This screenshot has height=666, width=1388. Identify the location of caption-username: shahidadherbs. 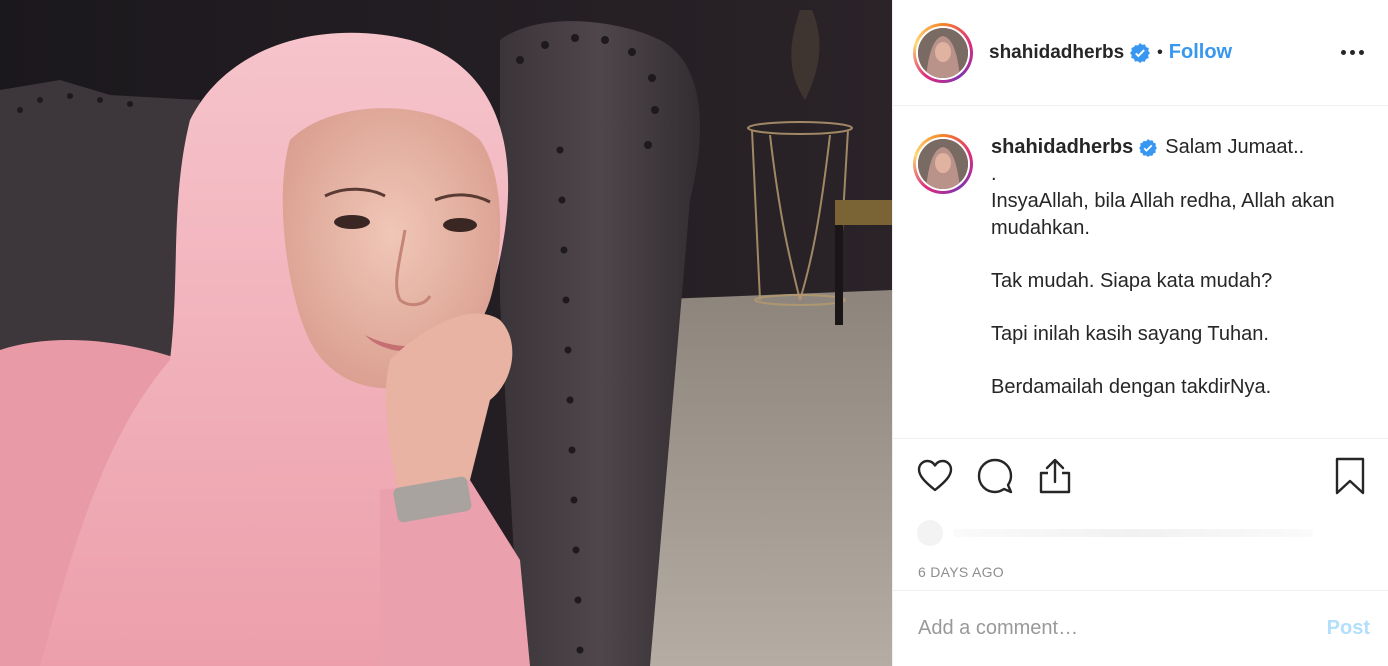
(1062, 147).